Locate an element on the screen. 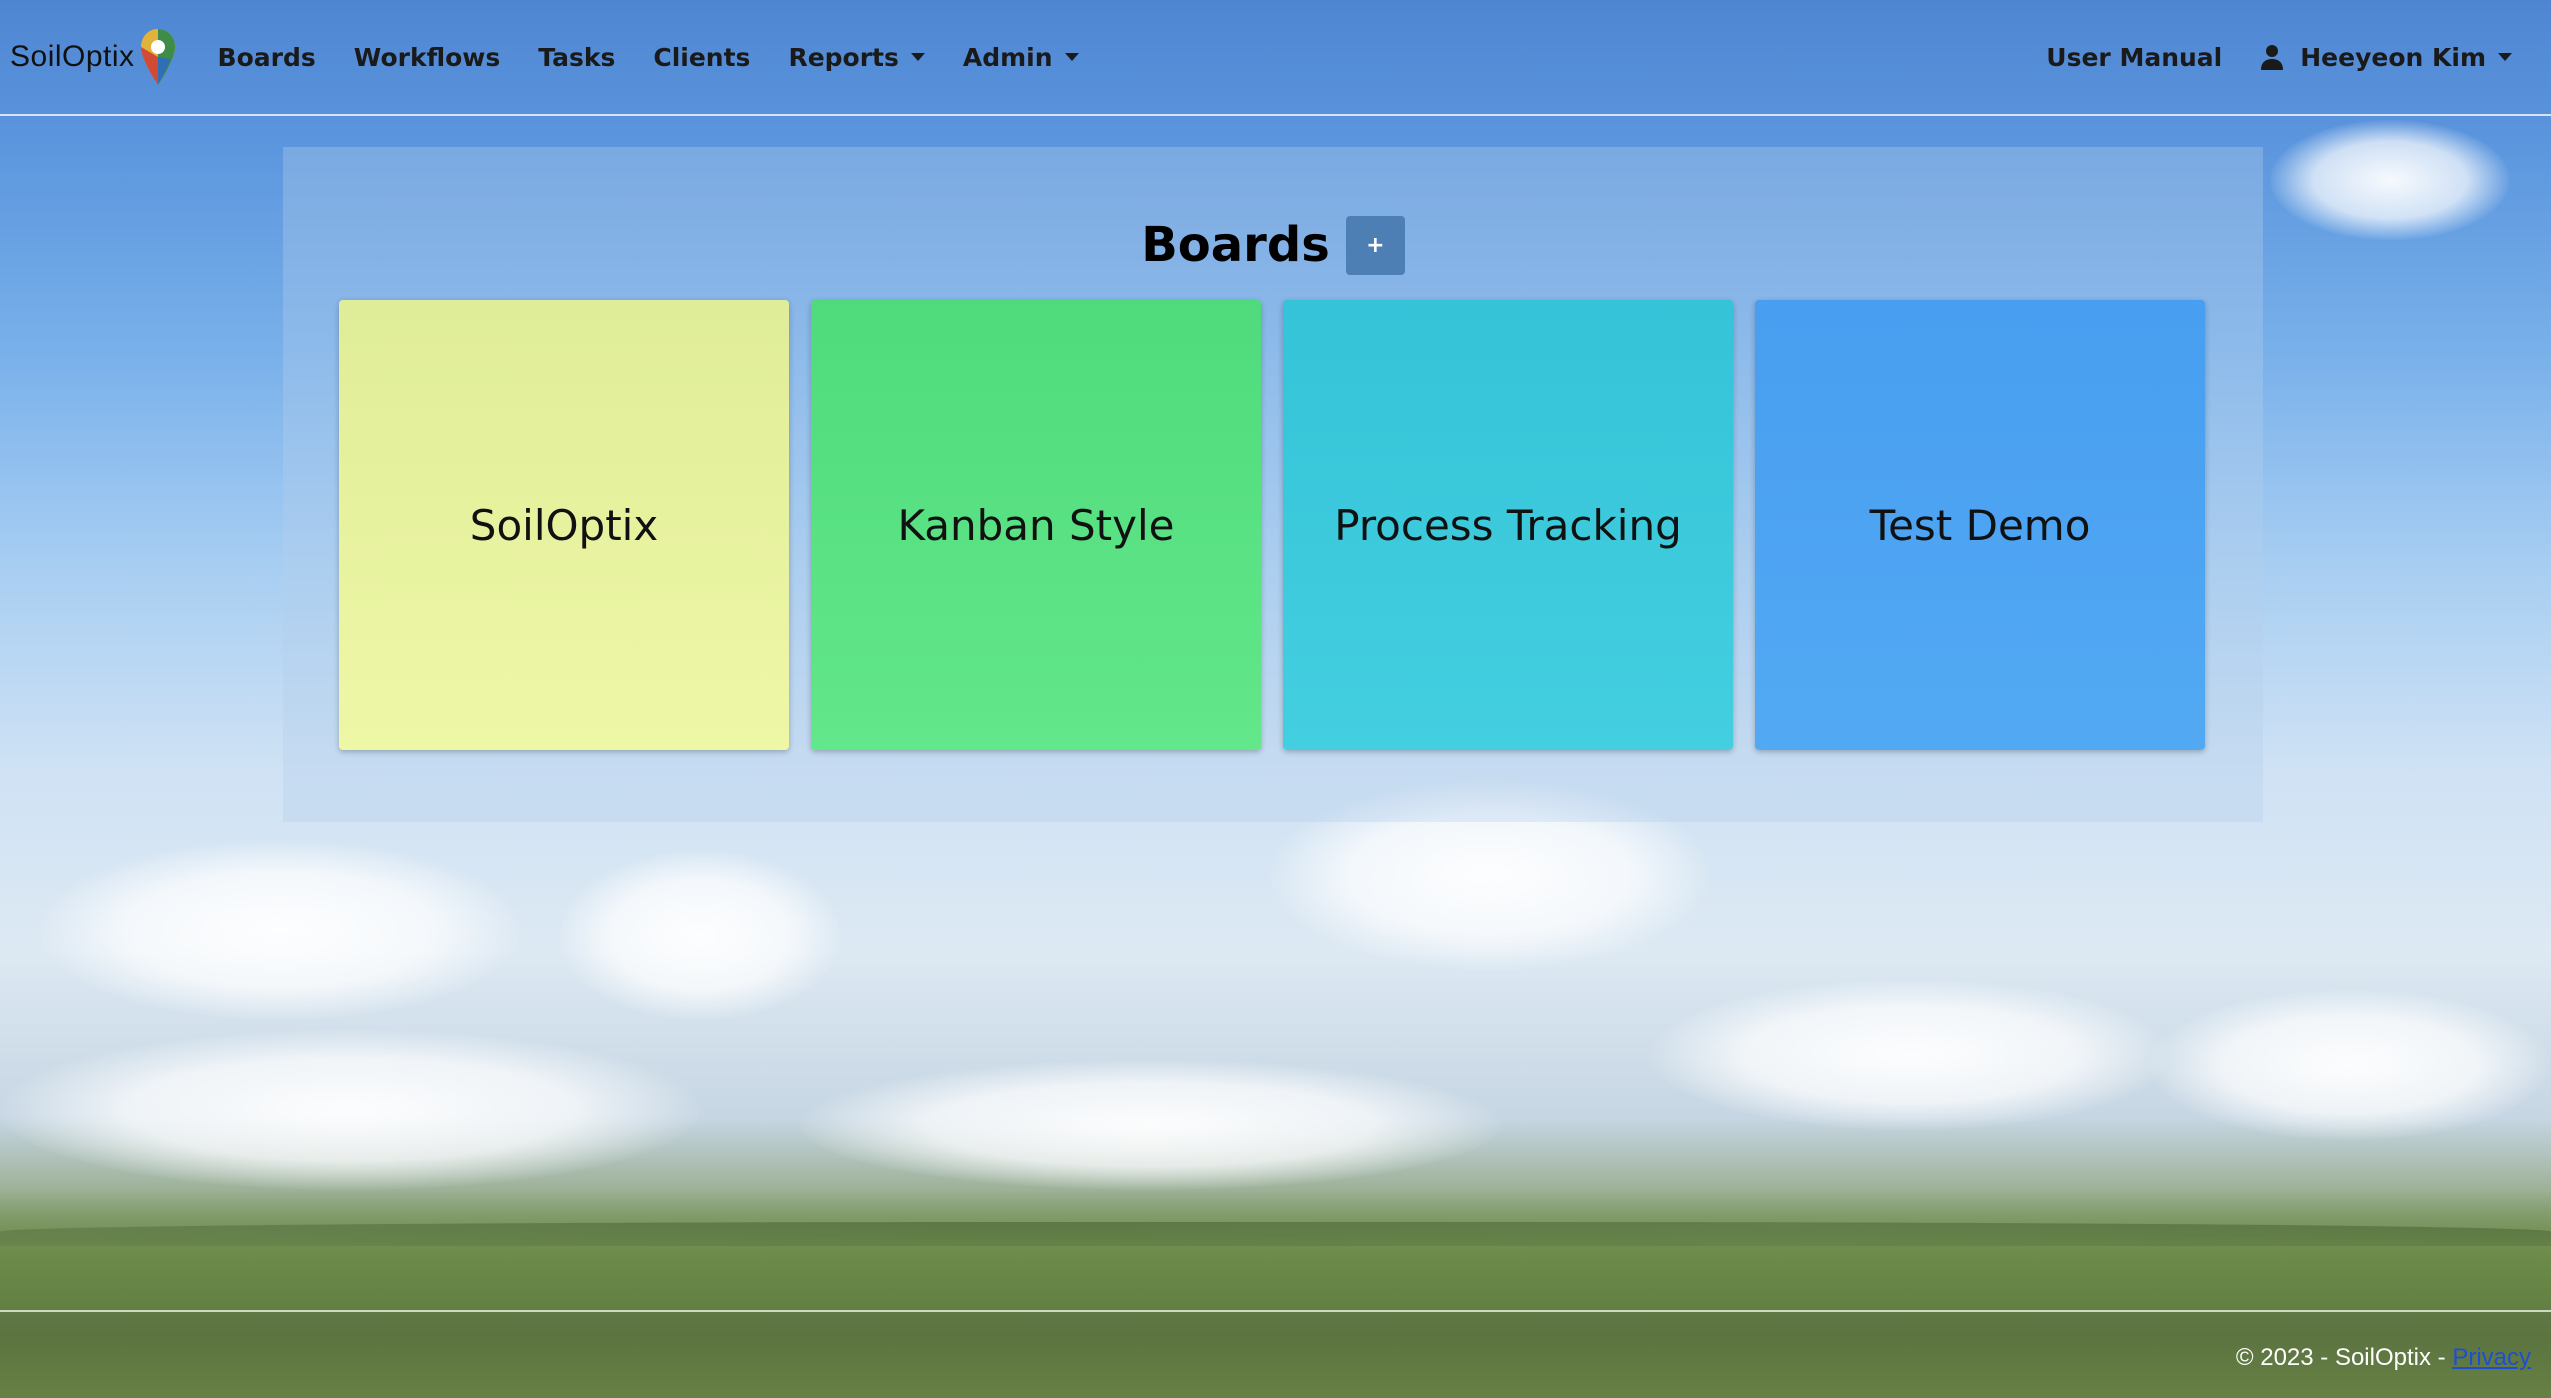  user-manual-label: User Manual is located at coordinates (2134, 57).